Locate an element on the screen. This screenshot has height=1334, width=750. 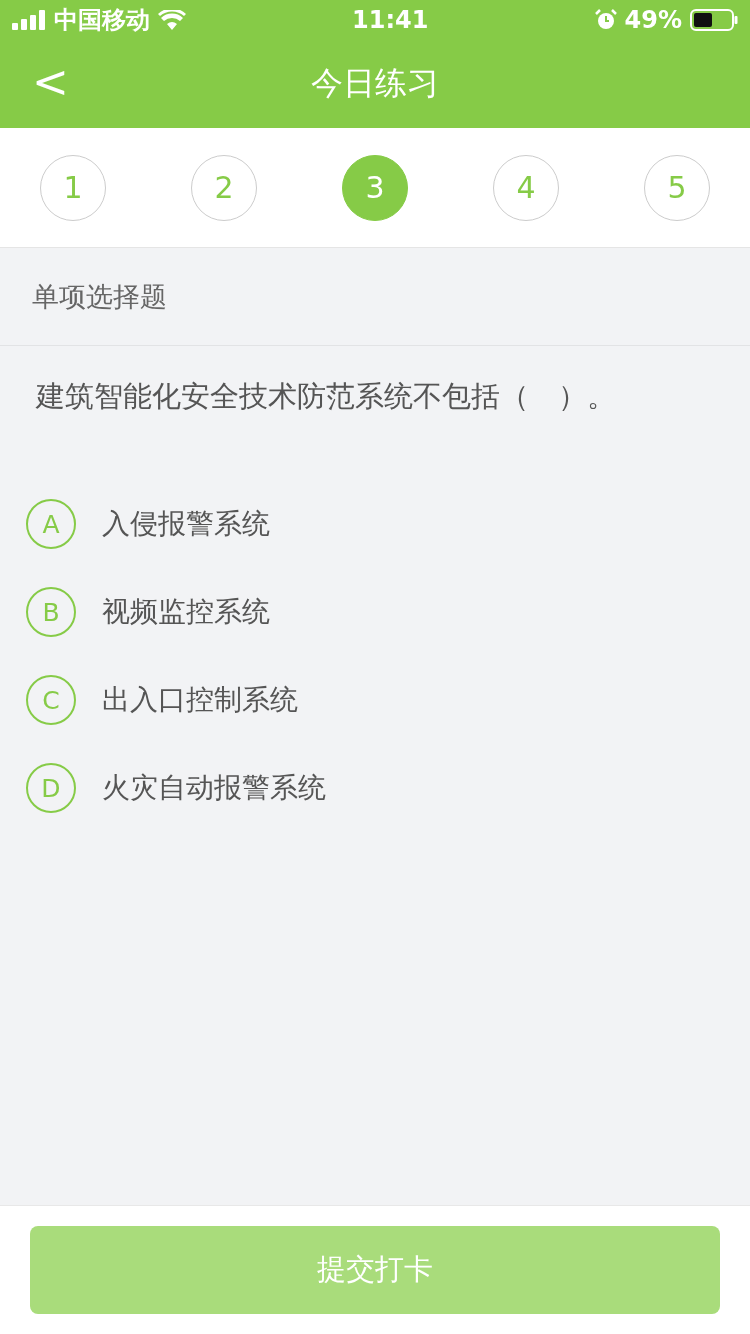
option-text: 出入口控制系统 is located at coordinates (200, 700).